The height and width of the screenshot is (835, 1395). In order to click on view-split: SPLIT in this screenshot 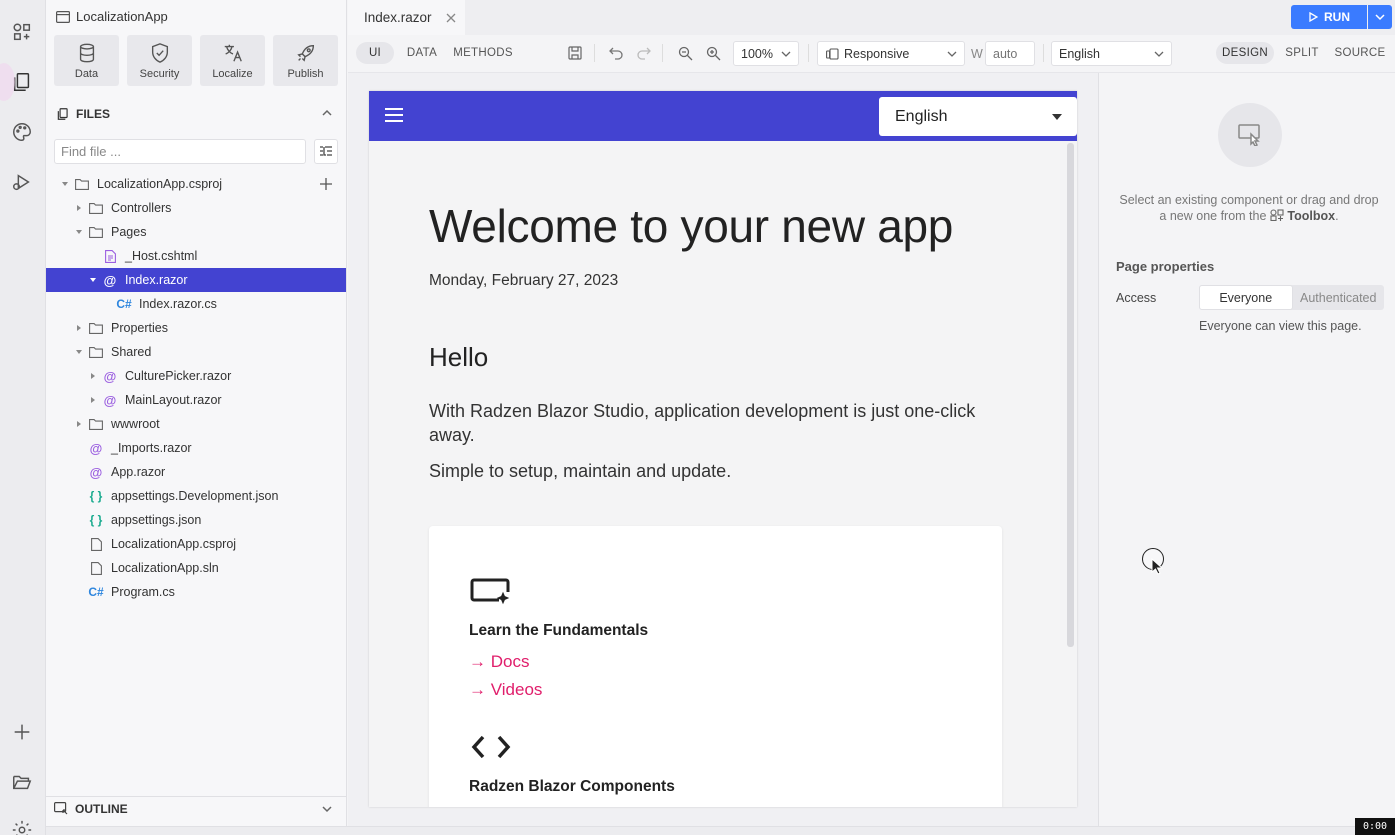, I will do `click(1302, 53)`.